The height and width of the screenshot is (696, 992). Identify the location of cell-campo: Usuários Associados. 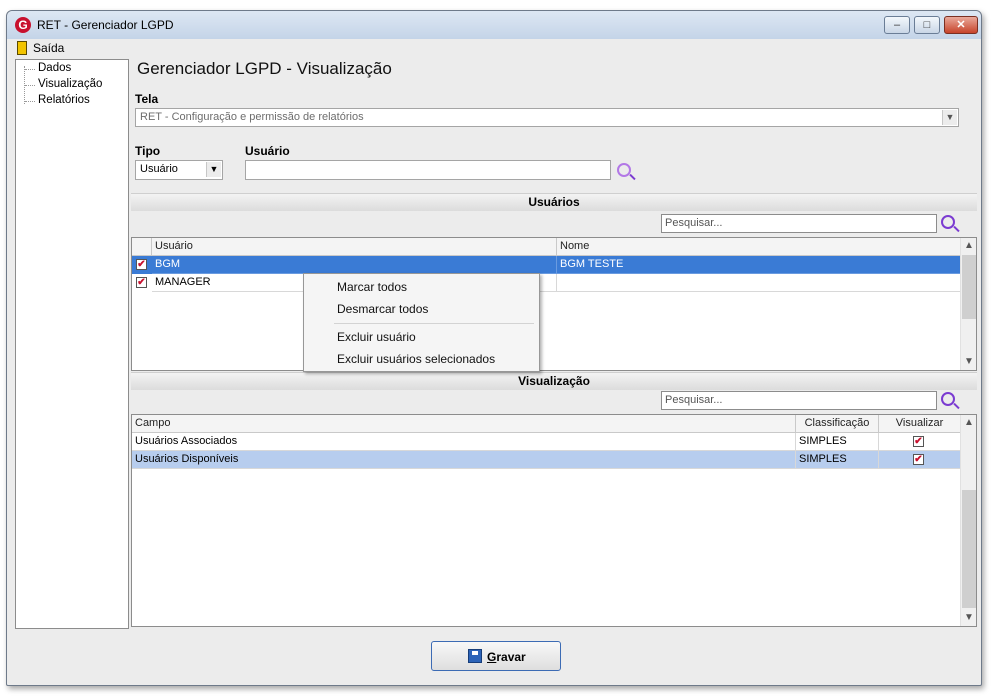
(464, 442).